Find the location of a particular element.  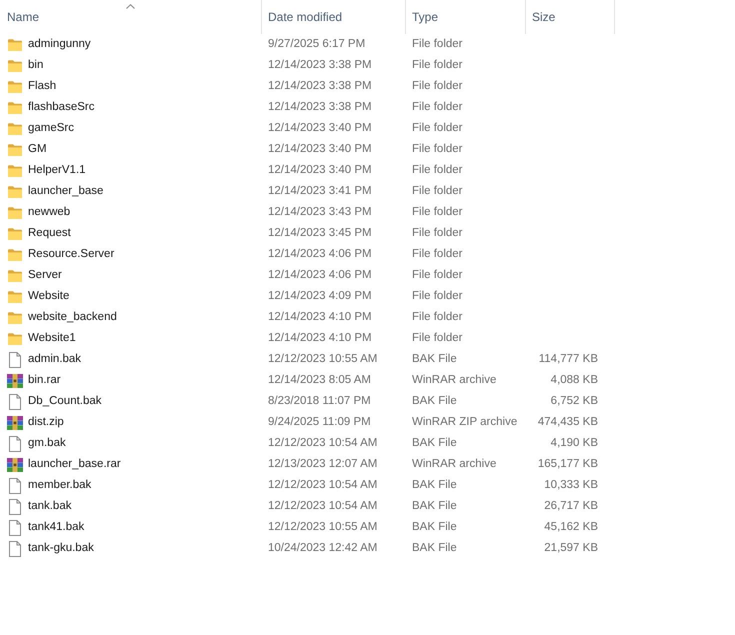

file-name: Flash is located at coordinates (42, 86).